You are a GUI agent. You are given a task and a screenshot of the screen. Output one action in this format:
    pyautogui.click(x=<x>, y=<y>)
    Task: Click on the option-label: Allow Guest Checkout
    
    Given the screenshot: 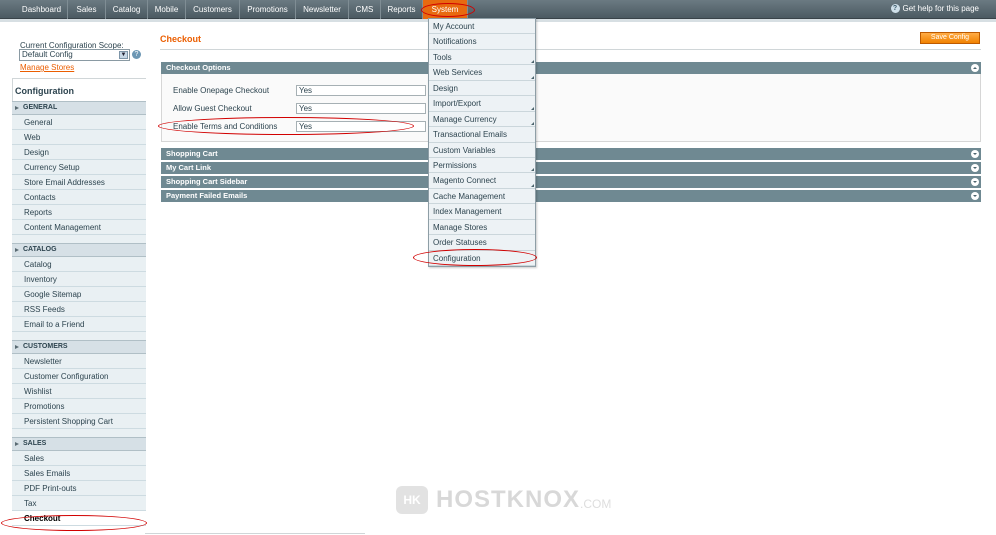 What is the action you would take?
    pyautogui.click(x=212, y=108)
    